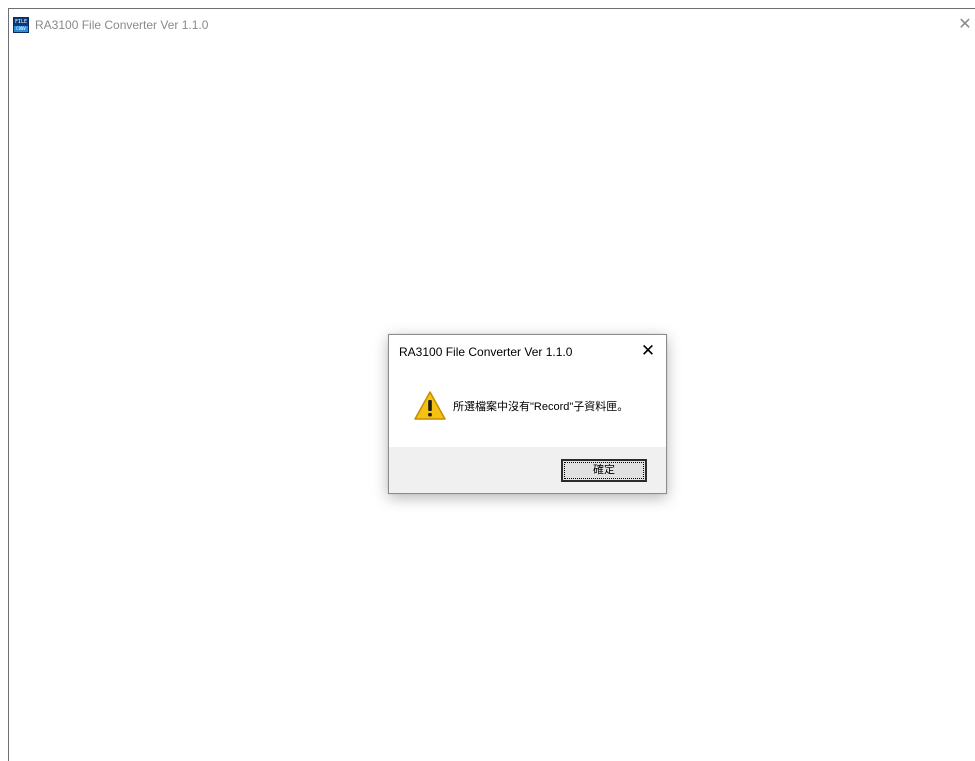 The width and height of the screenshot is (975, 761). I want to click on app-icon: FILE CONV, so click(21, 25).